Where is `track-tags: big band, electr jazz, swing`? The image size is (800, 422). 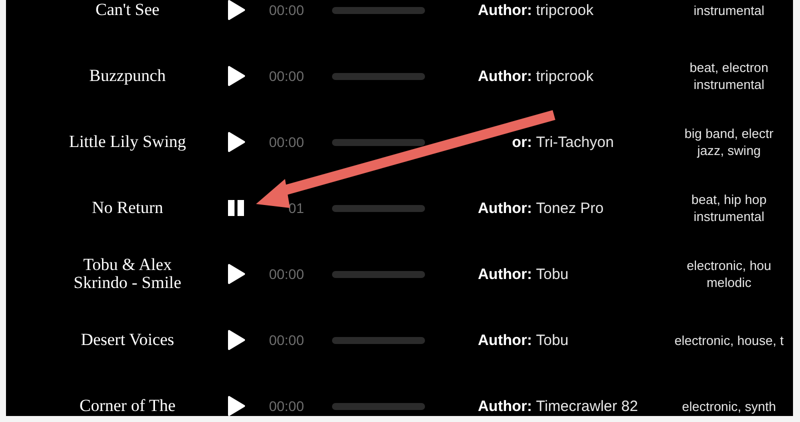 track-tags: big band, electr jazz, swing is located at coordinates (729, 142).